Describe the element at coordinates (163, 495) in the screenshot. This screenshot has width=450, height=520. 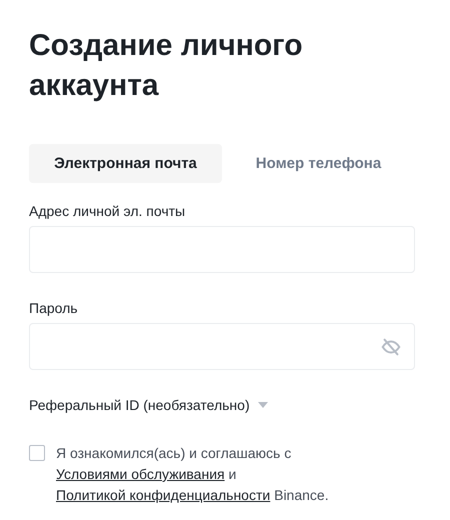
I see `terms-link: Политикой конфиденциальности` at that location.